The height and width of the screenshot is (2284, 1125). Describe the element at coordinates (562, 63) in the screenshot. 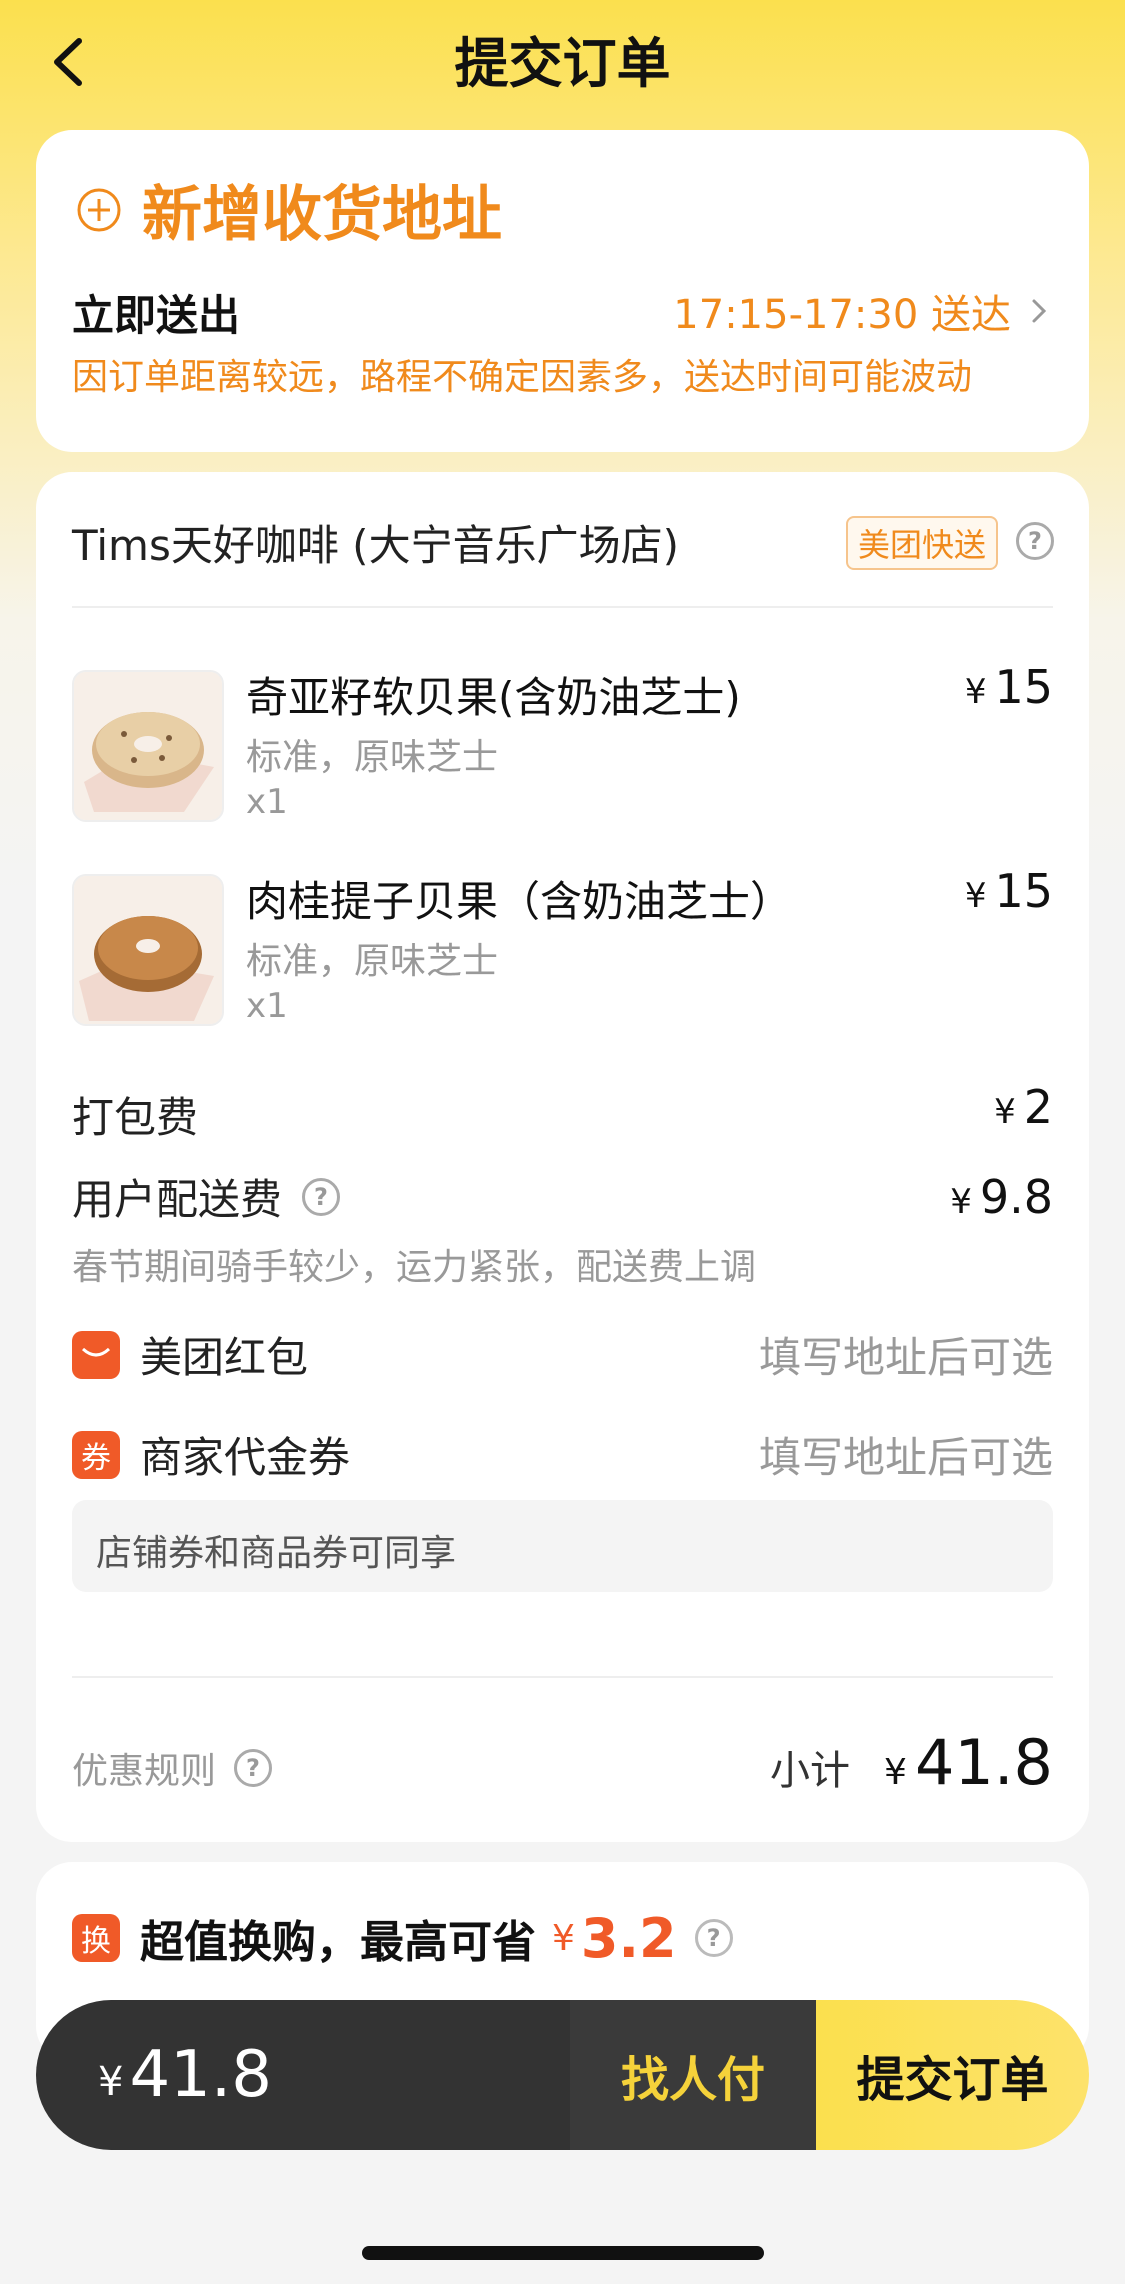

I see `page-title: 提交订单` at that location.